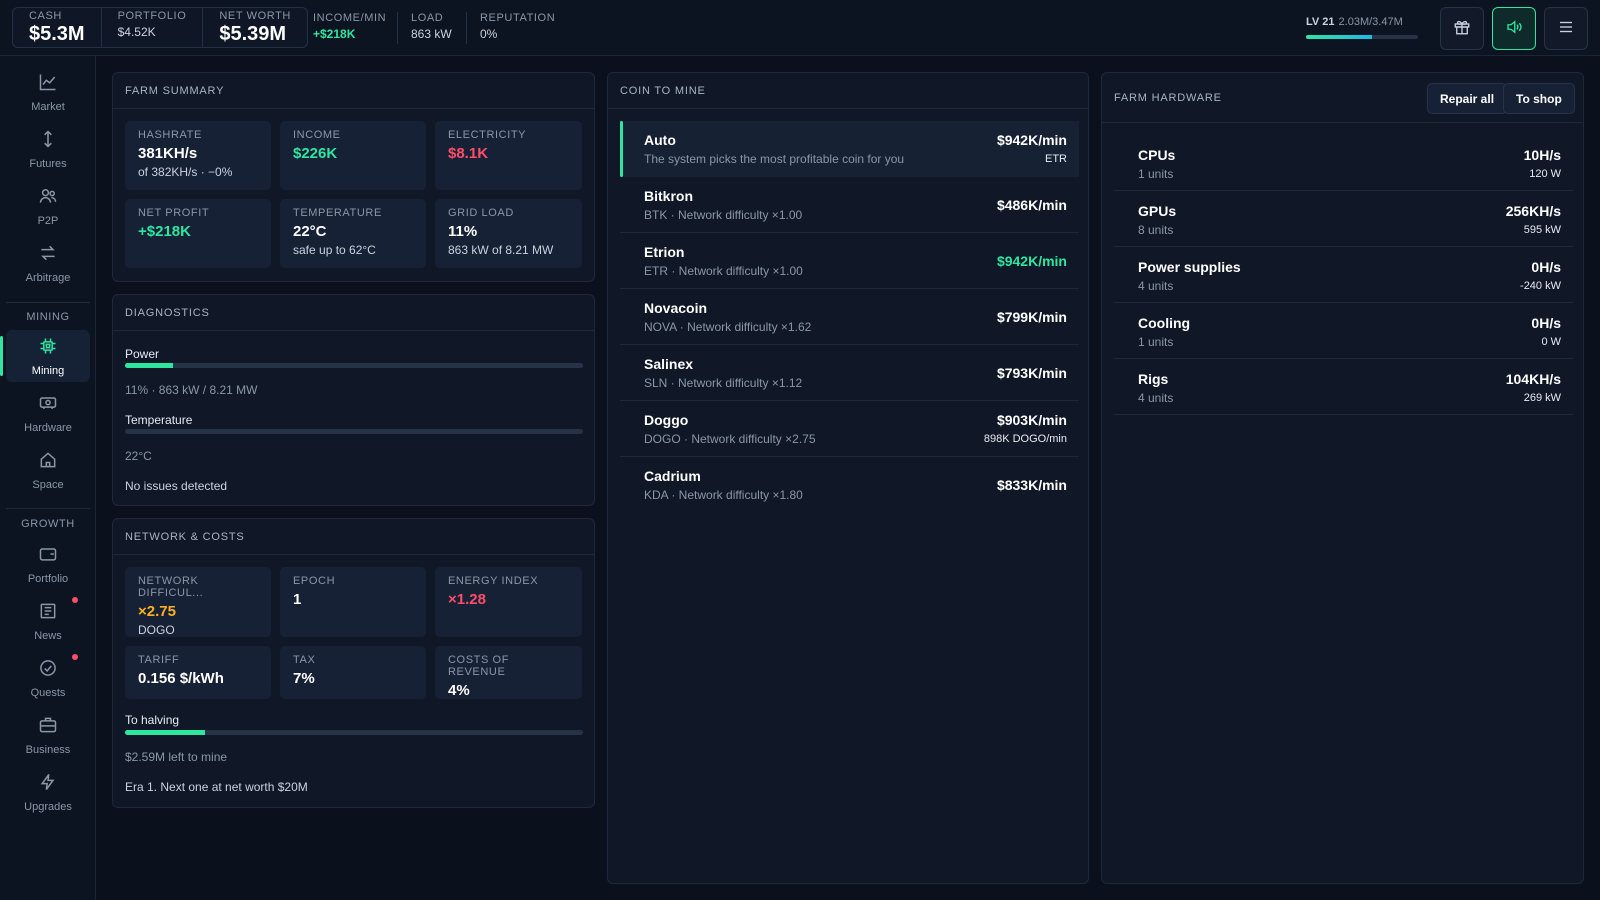 The width and height of the screenshot is (1600, 900). What do you see at coordinates (48, 806) in the screenshot?
I see `nav-upgrades-label: Upgrades` at bounding box center [48, 806].